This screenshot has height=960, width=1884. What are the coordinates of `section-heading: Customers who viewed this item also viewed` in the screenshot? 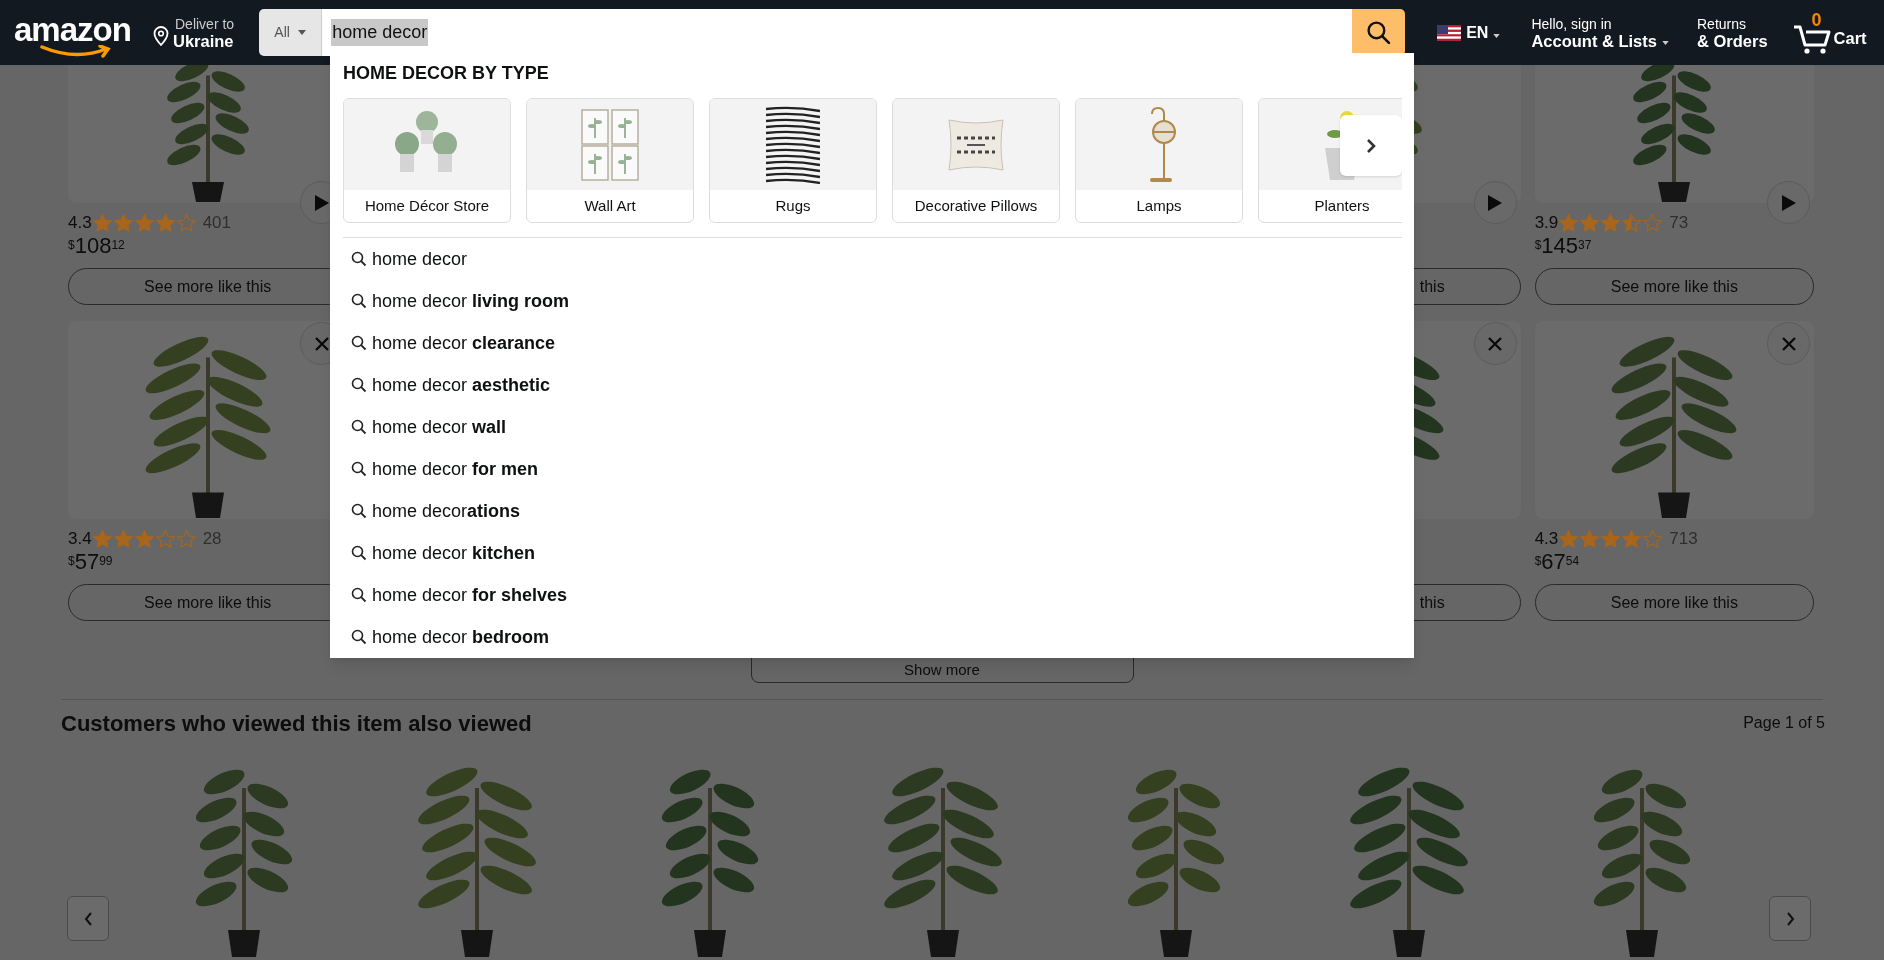 It's located at (296, 723).